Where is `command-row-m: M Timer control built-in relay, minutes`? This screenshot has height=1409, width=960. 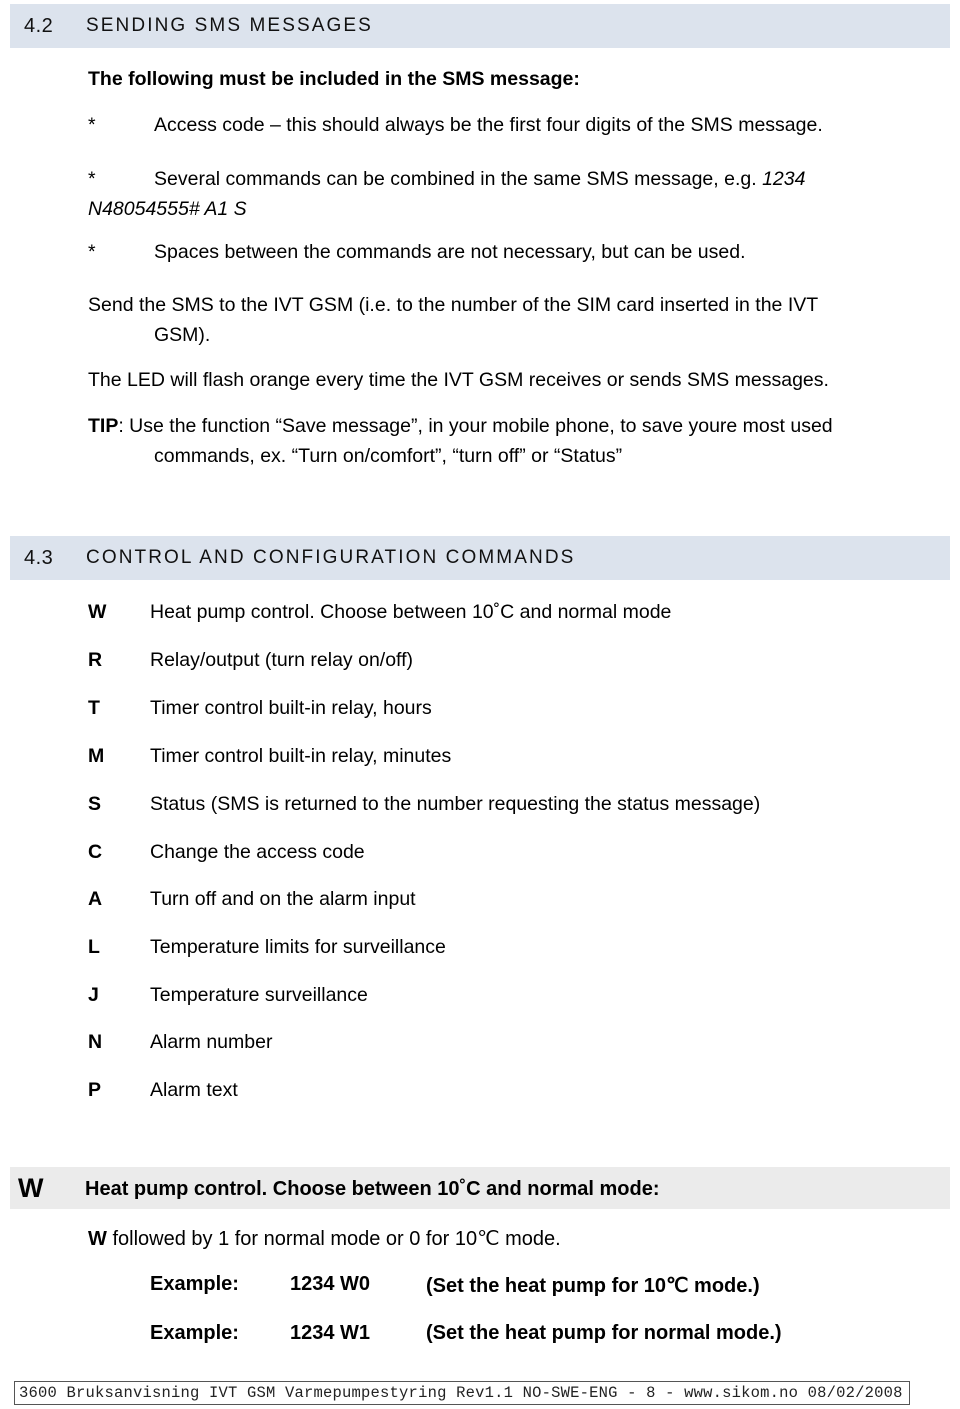
command-row-m: M Timer control built-in relay, minutes is located at coordinates (503, 759).